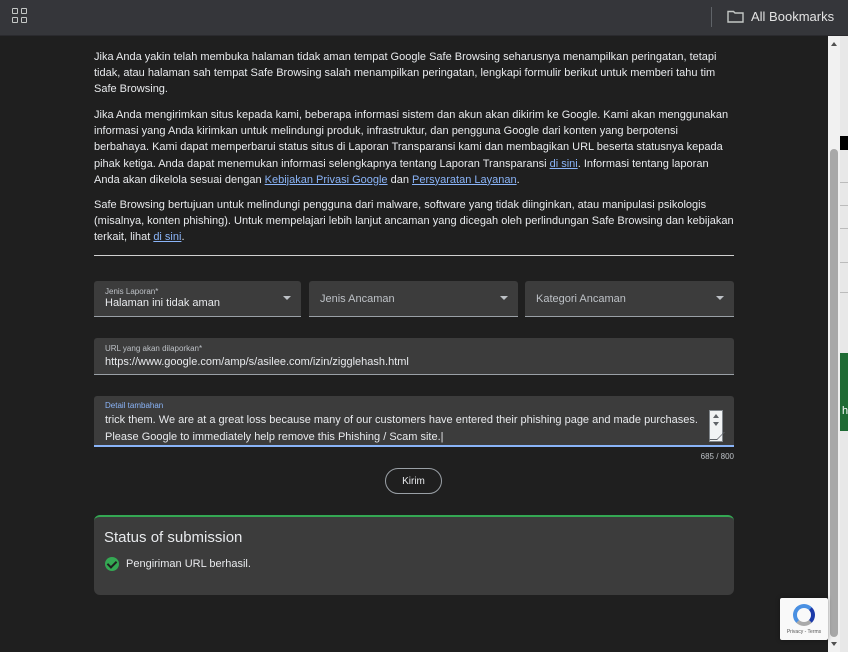  I want to click on vertical-scrollbar, so click(834, 344).